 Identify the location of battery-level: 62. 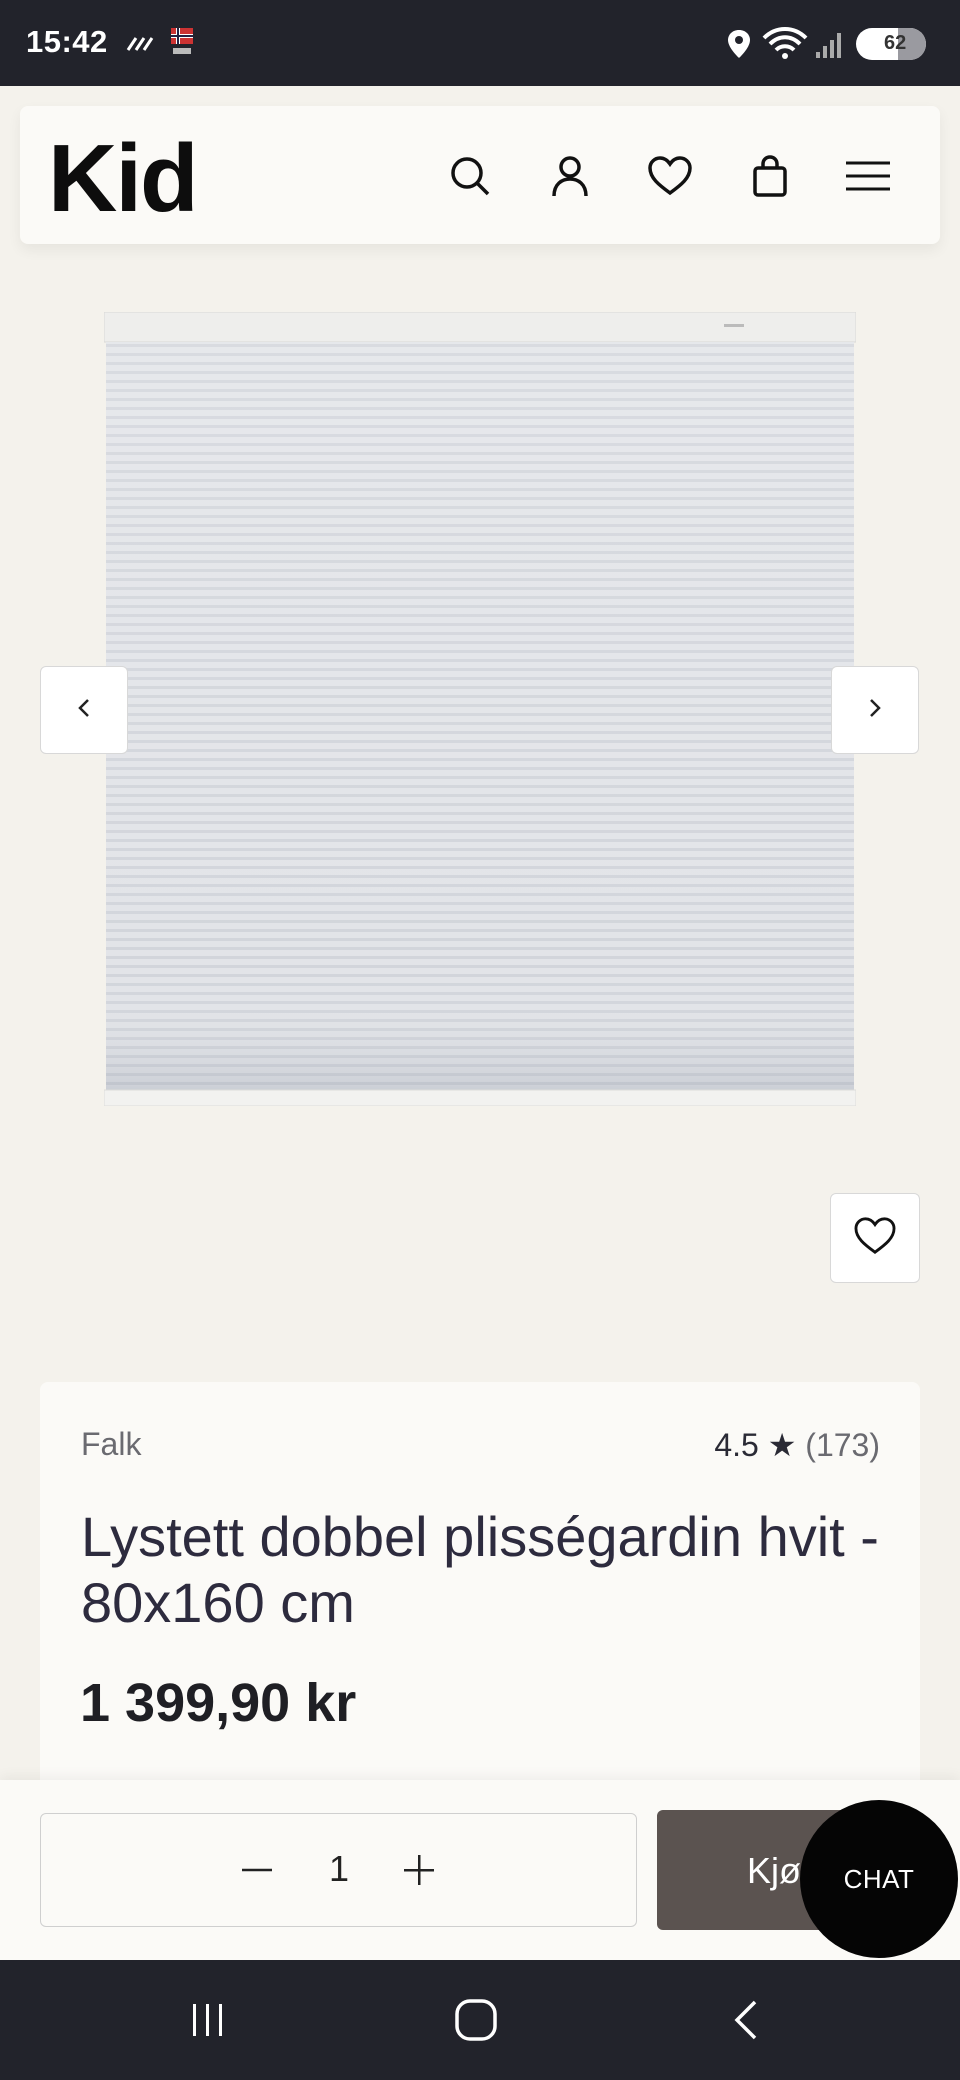
(895, 43).